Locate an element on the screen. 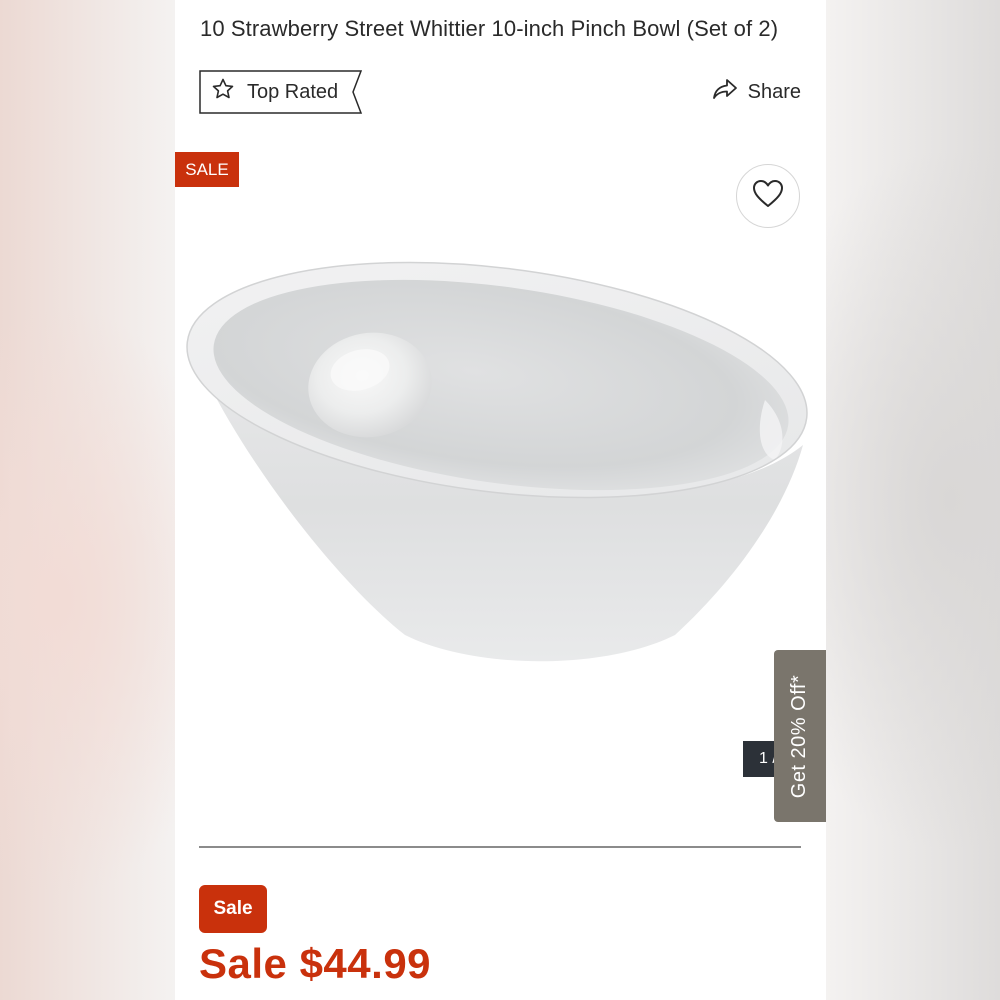  promo-tab: Get 20% Off* is located at coordinates (800, 736).